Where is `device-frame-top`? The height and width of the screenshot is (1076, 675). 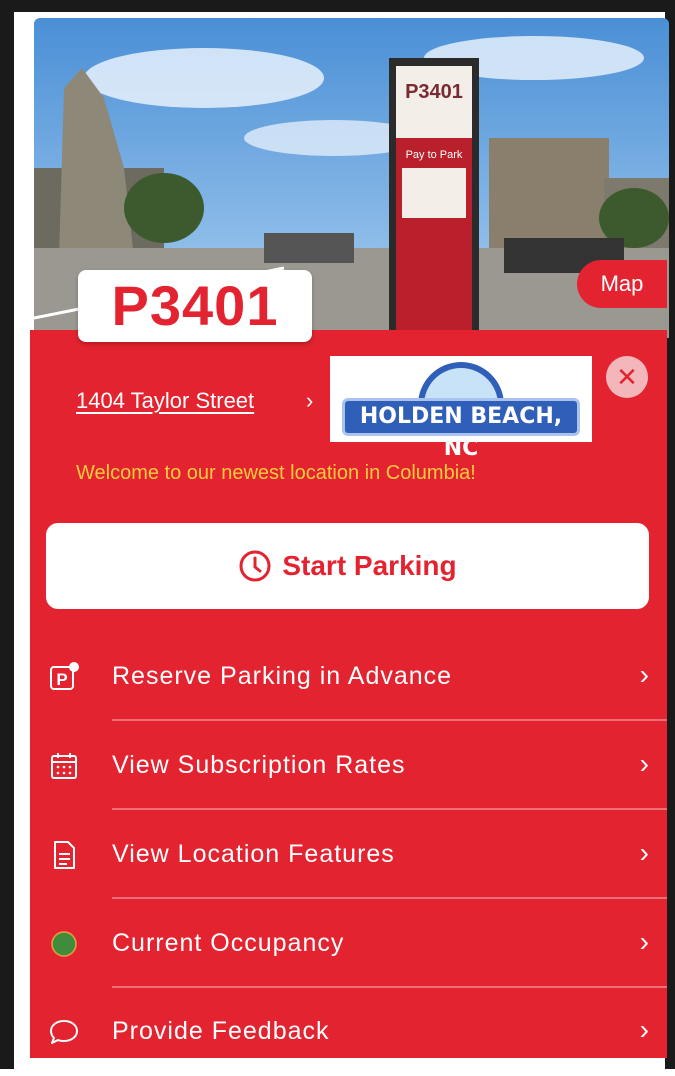 device-frame-top is located at coordinates (337, 6).